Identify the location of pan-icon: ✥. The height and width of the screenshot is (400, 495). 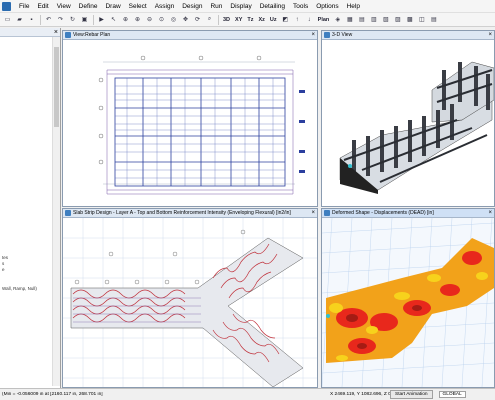
(185, 19).